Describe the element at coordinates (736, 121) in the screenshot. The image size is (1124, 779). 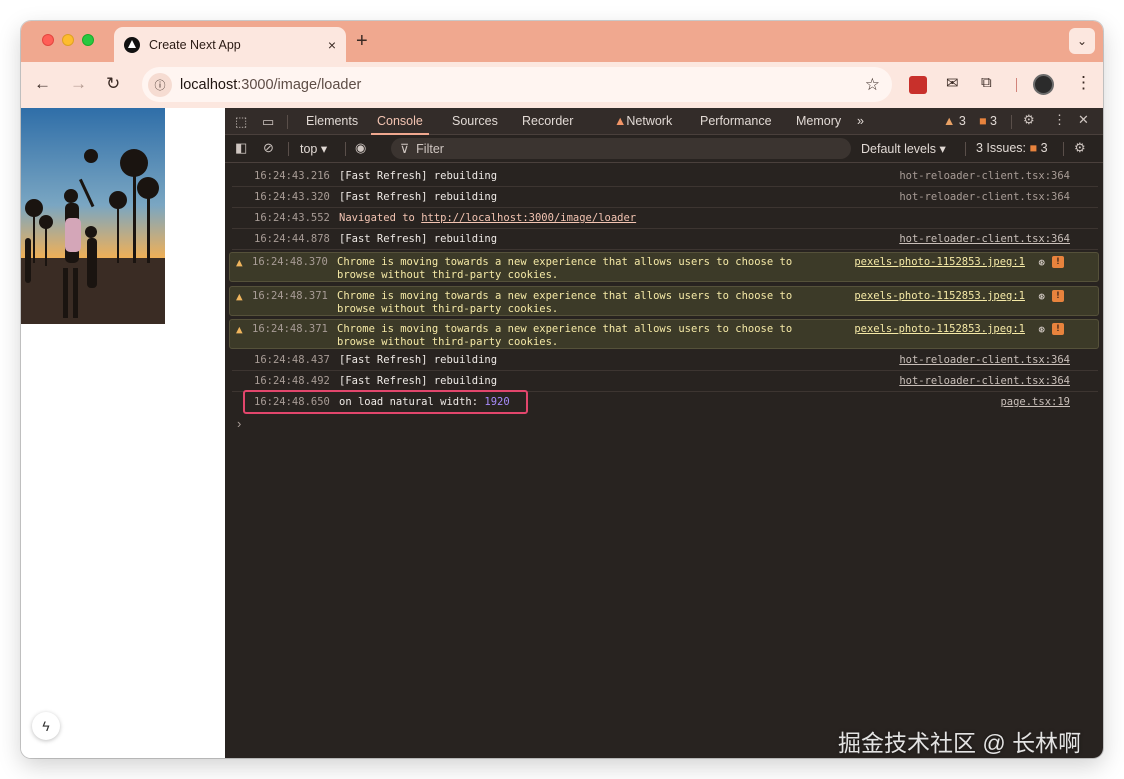
I see `tab-performance: Performance` at that location.